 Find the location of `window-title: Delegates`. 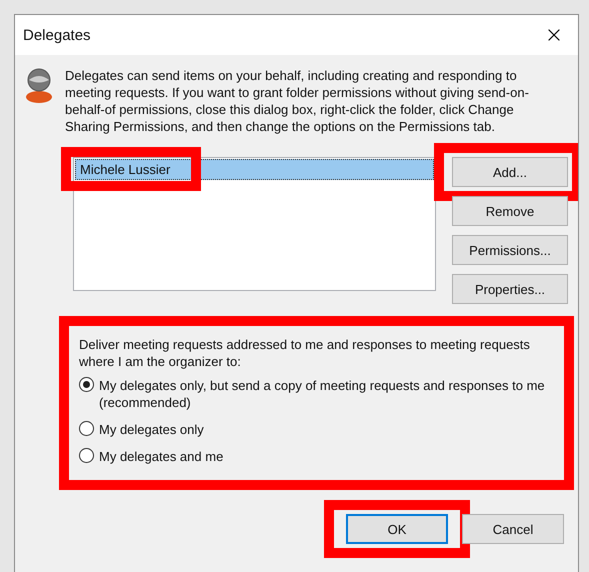

window-title: Delegates is located at coordinates (57, 35).